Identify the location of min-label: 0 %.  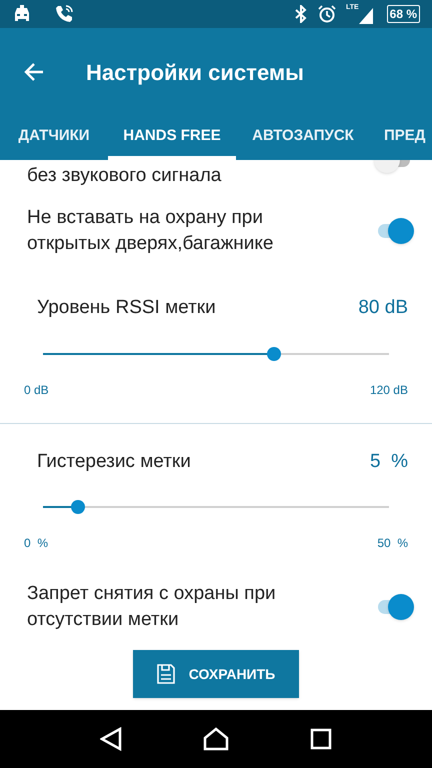
(36, 543).